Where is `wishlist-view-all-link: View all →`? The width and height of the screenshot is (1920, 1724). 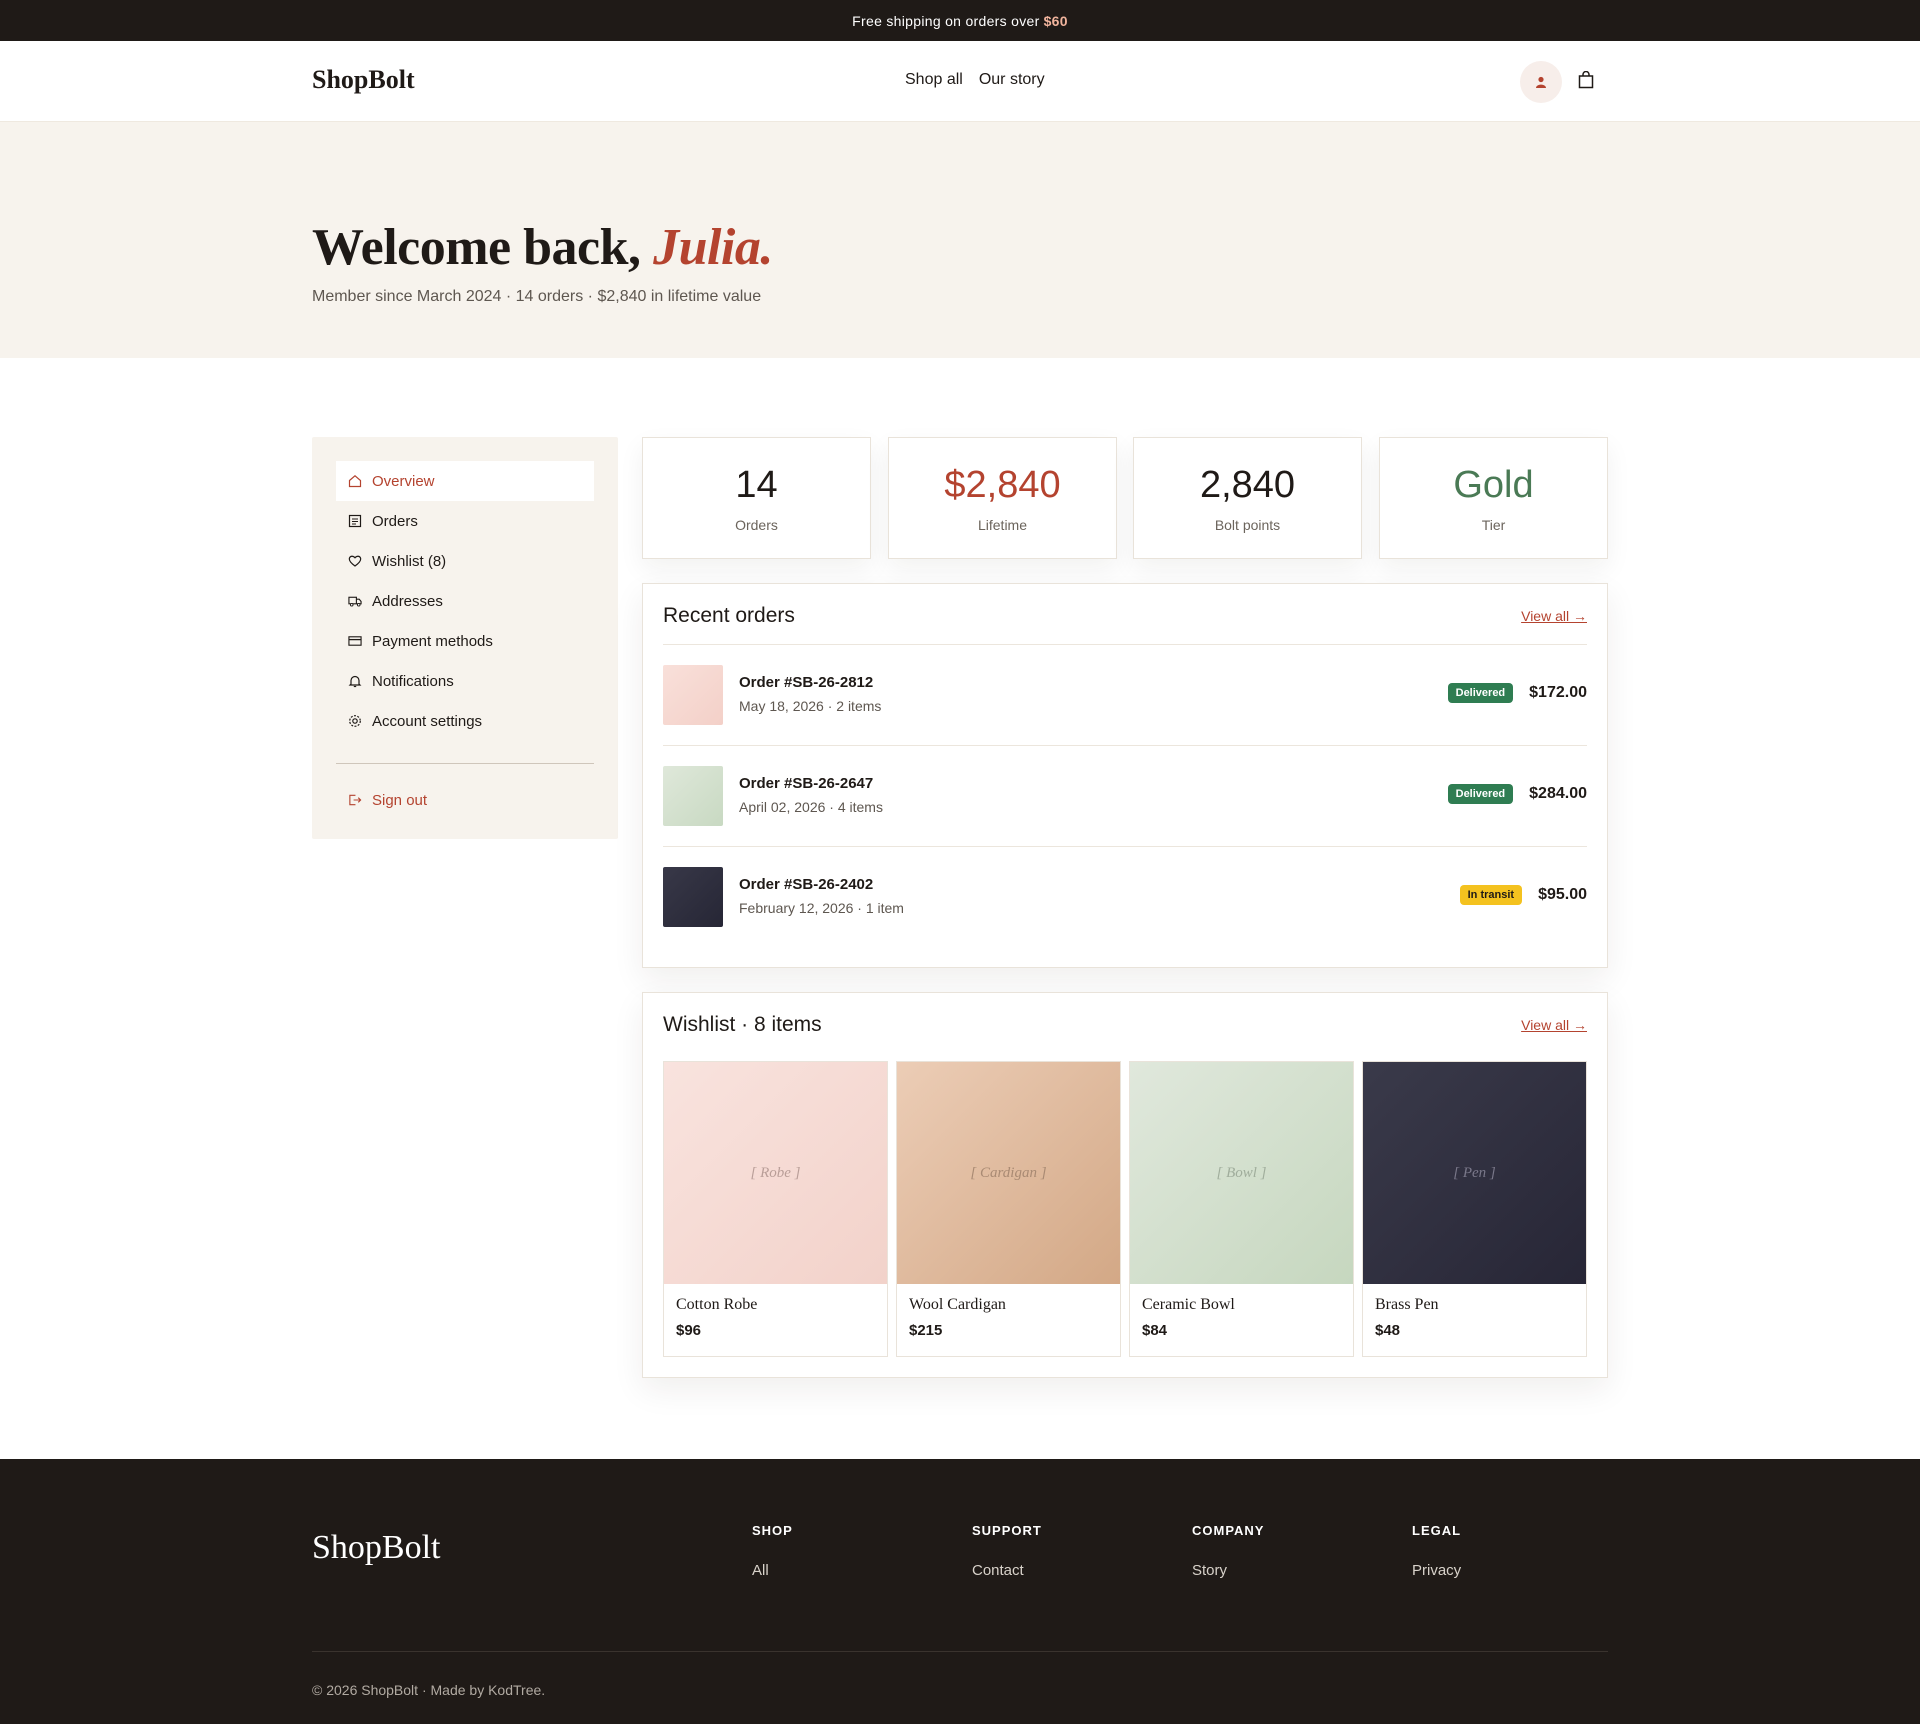
wishlist-view-all-link: View all → is located at coordinates (1554, 1025).